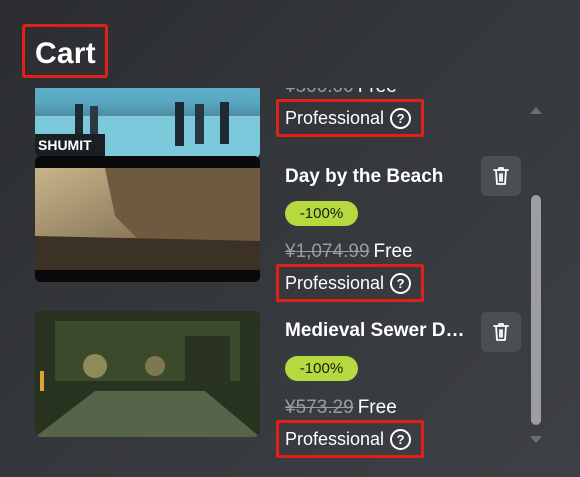  I want to click on product-name: Day by the Beach, so click(380, 177).